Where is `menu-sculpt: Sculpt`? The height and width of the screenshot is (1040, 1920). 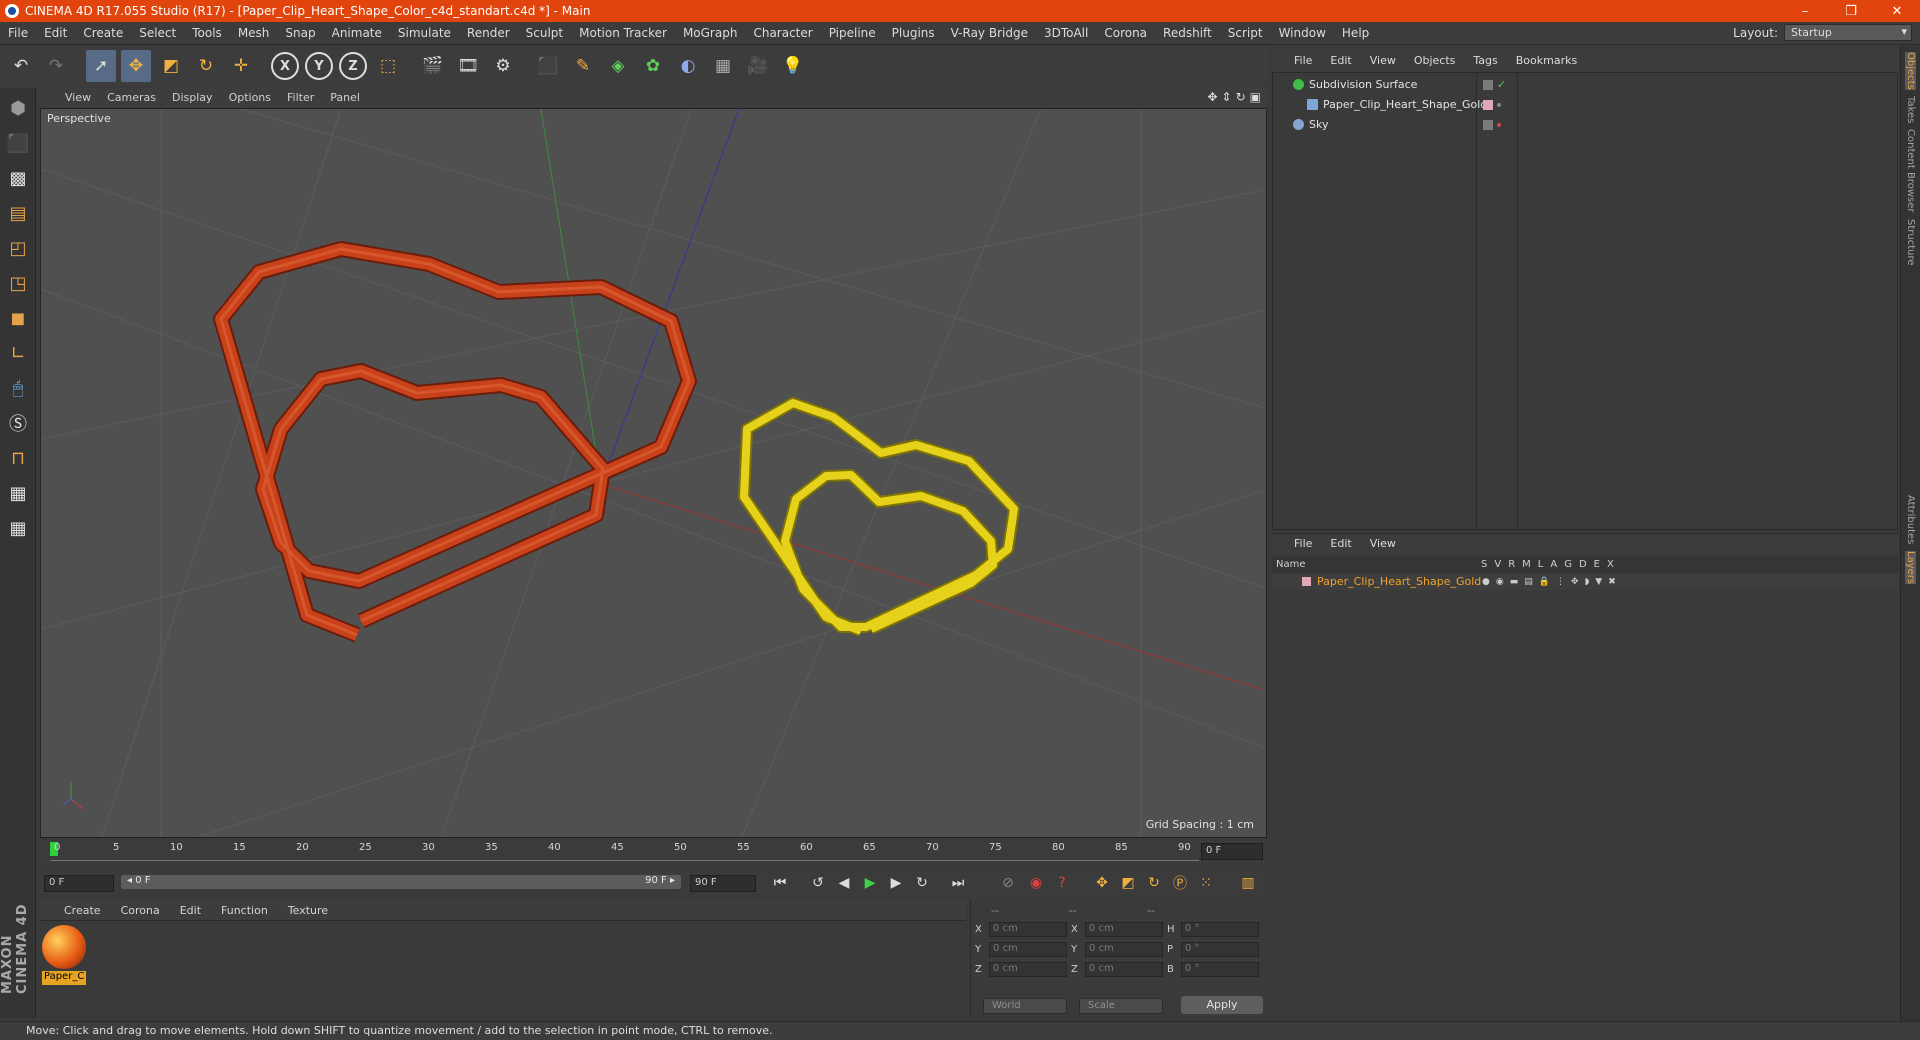 menu-sculpt: Sculpt is located at coordinates (544, 33).